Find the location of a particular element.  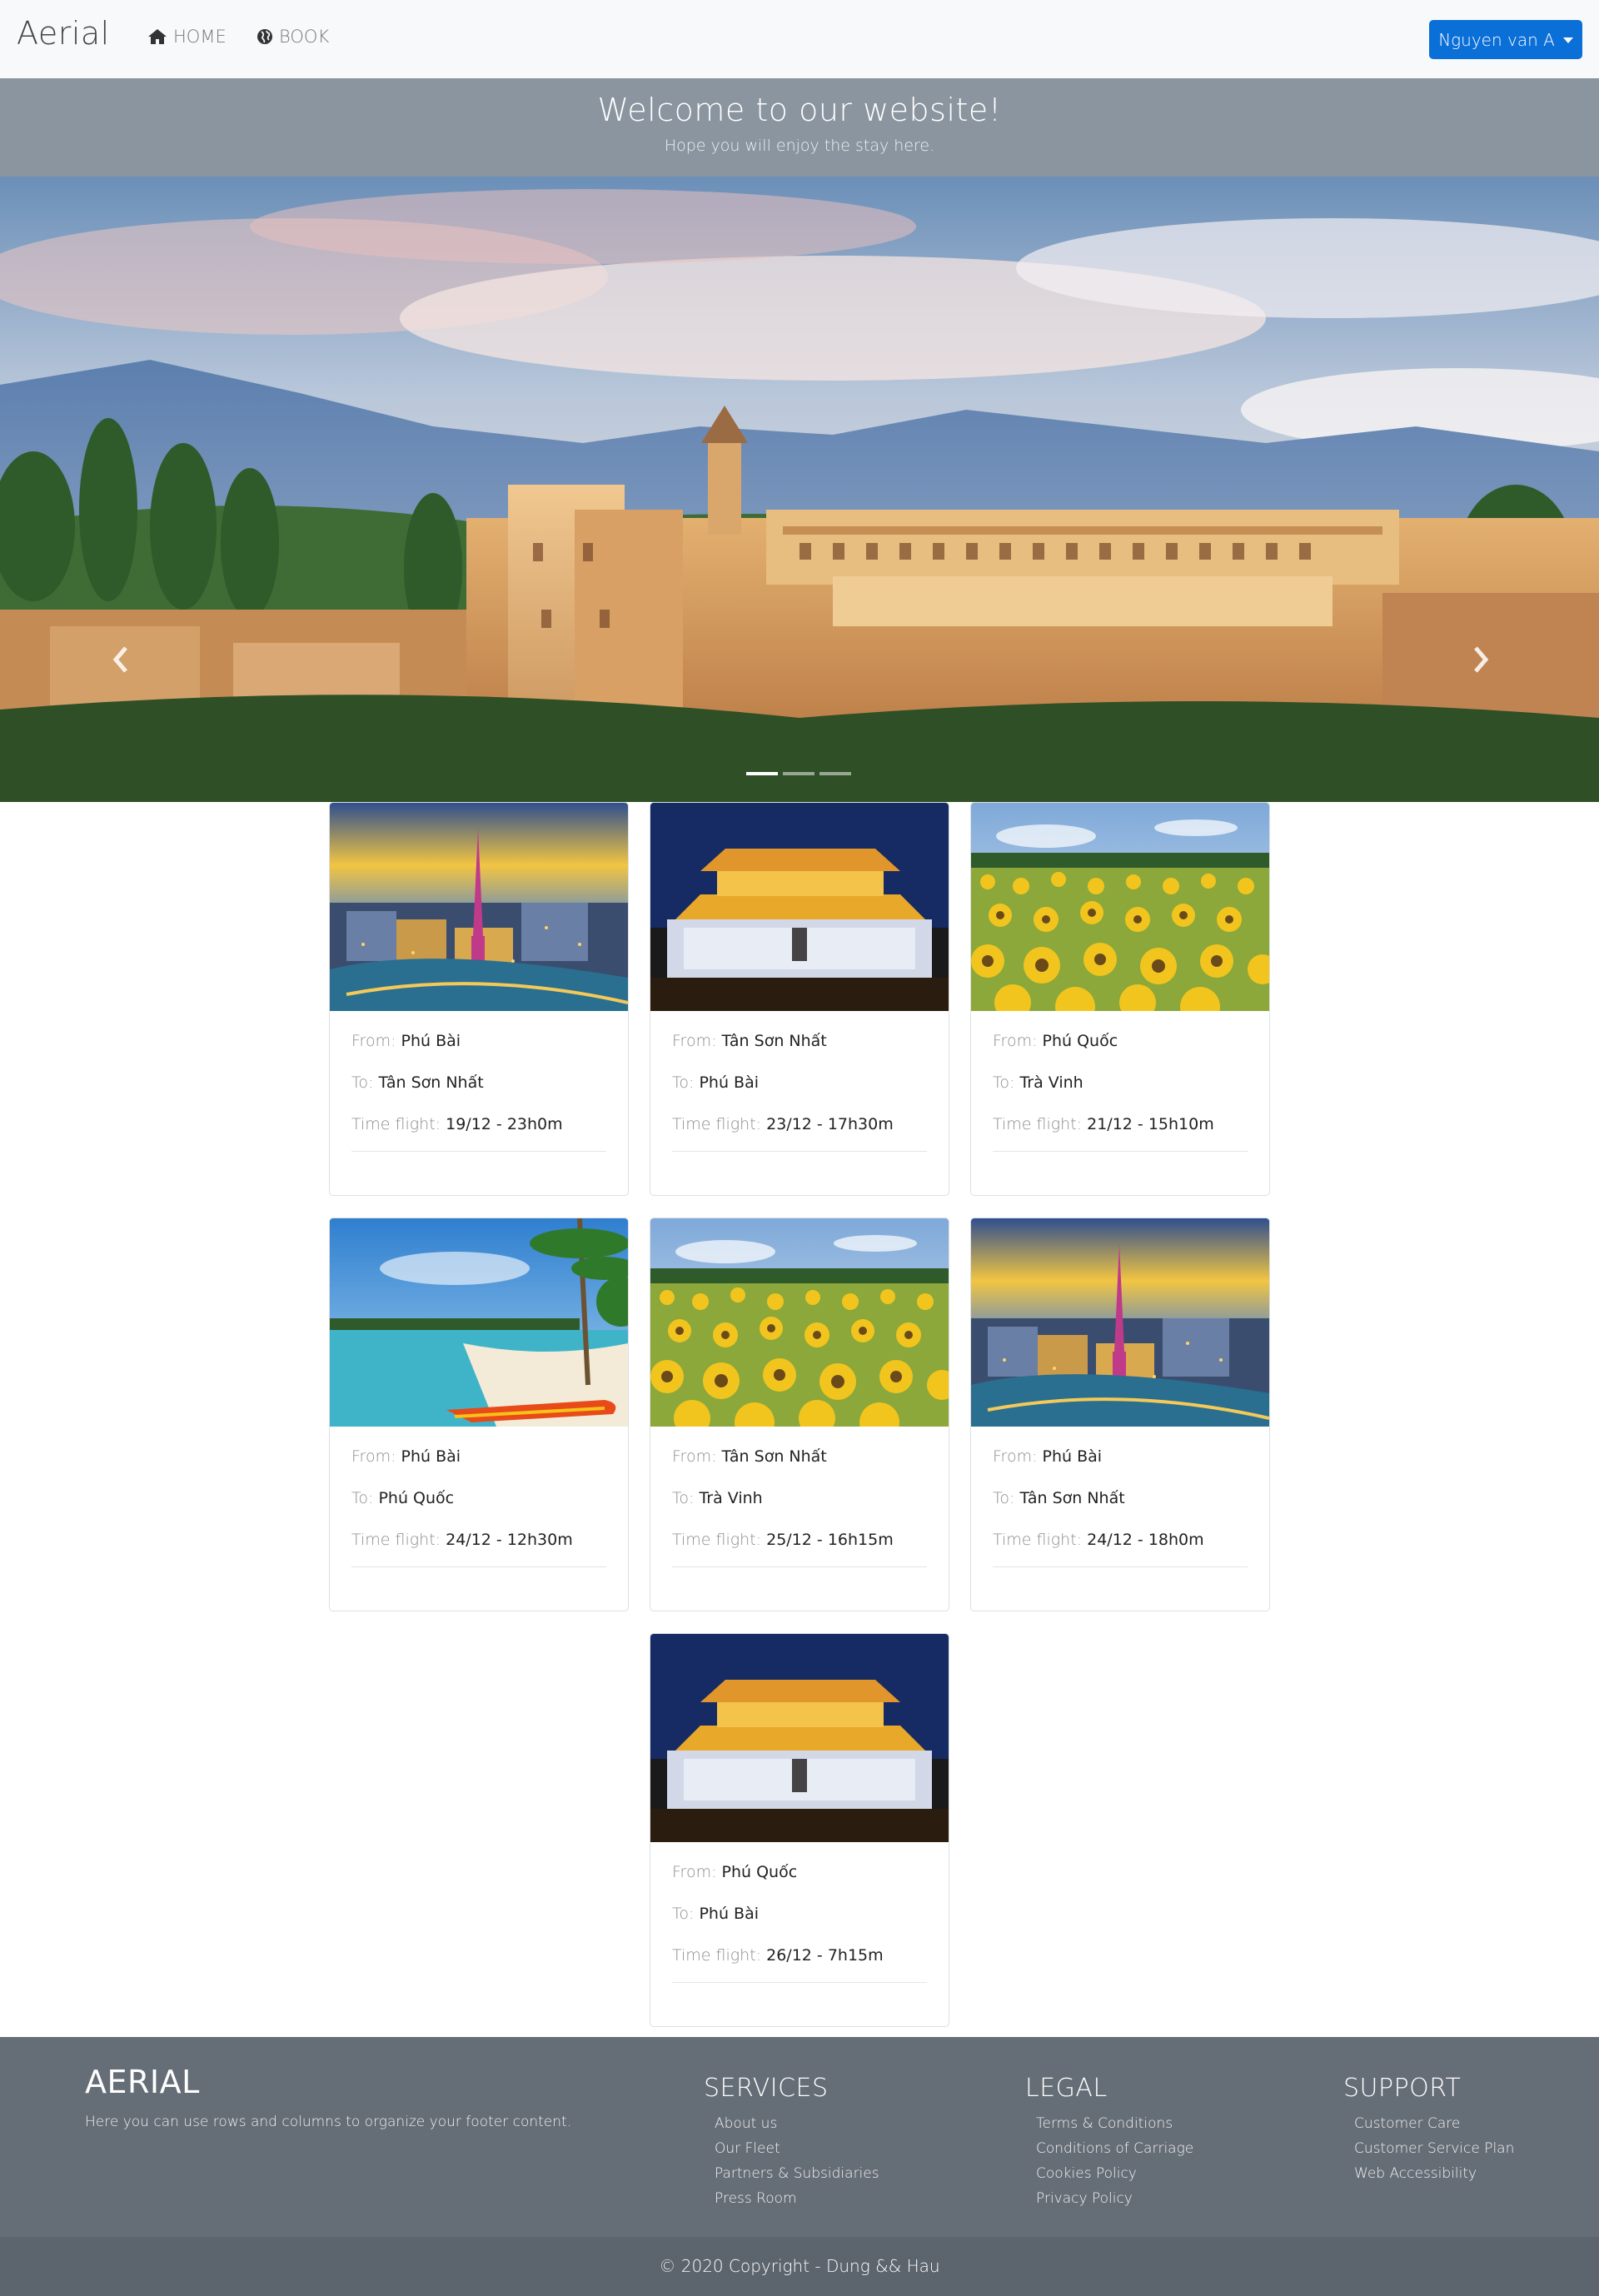

navbar: Aerial HOME BOOK Nguyen van A is located at coordinates (799, 39).